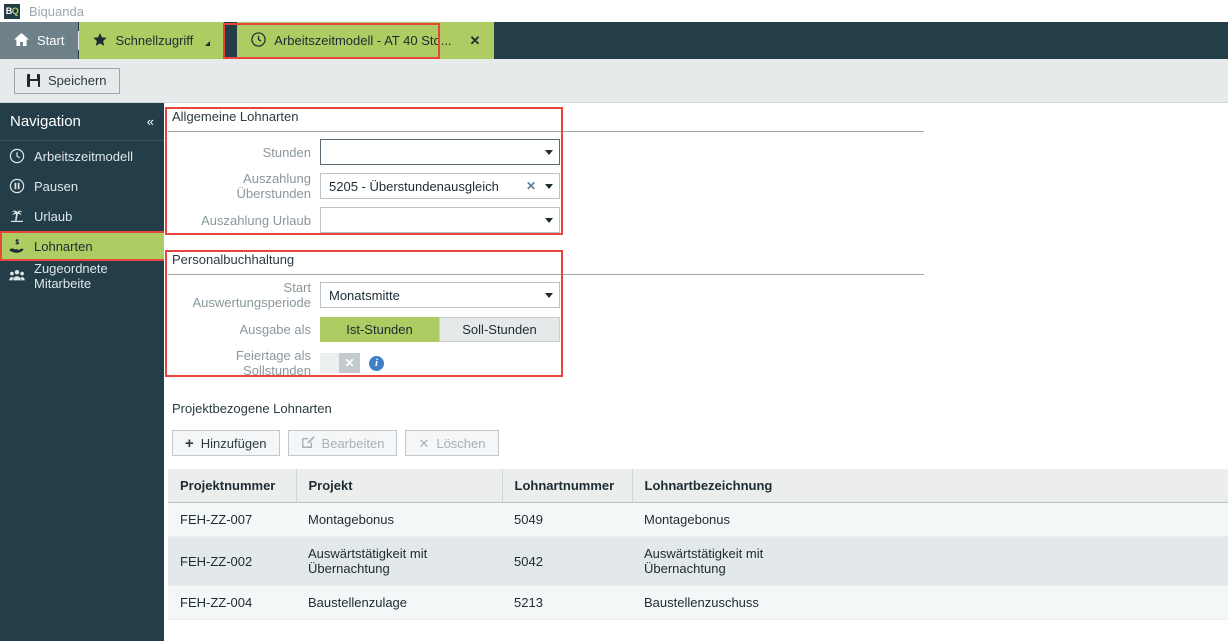 The image size is (1228, 641). I want to click on column-header-lohnartbezeichnung: Lohnartbezeichnung, so click(735, 486).